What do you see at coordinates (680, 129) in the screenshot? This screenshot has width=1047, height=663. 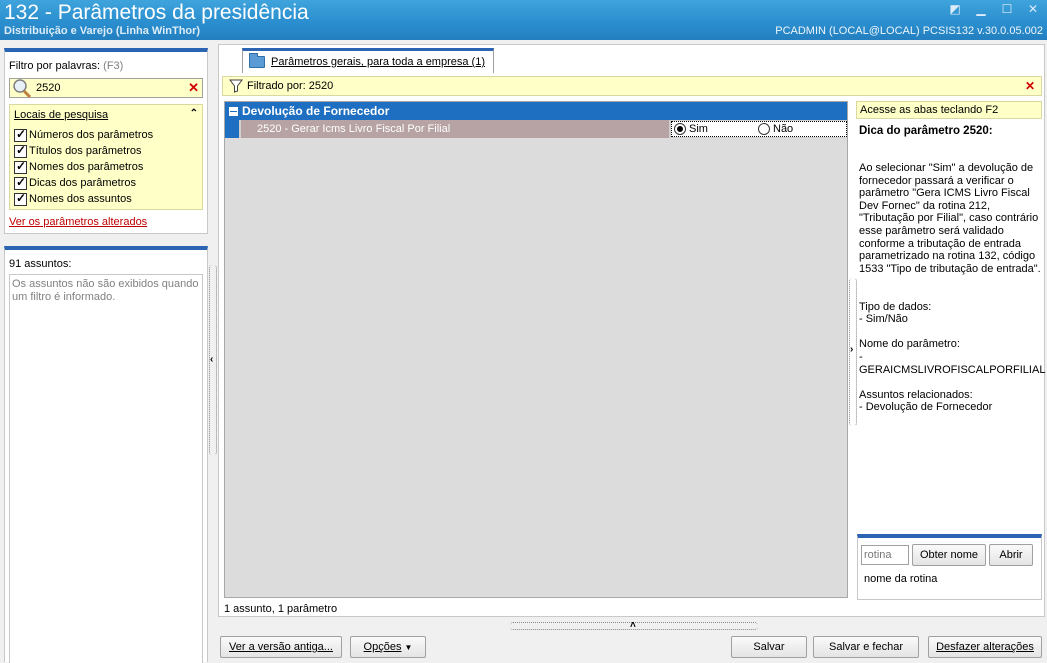 I see `radio-checked-icon` at bounding box center [680, 129].